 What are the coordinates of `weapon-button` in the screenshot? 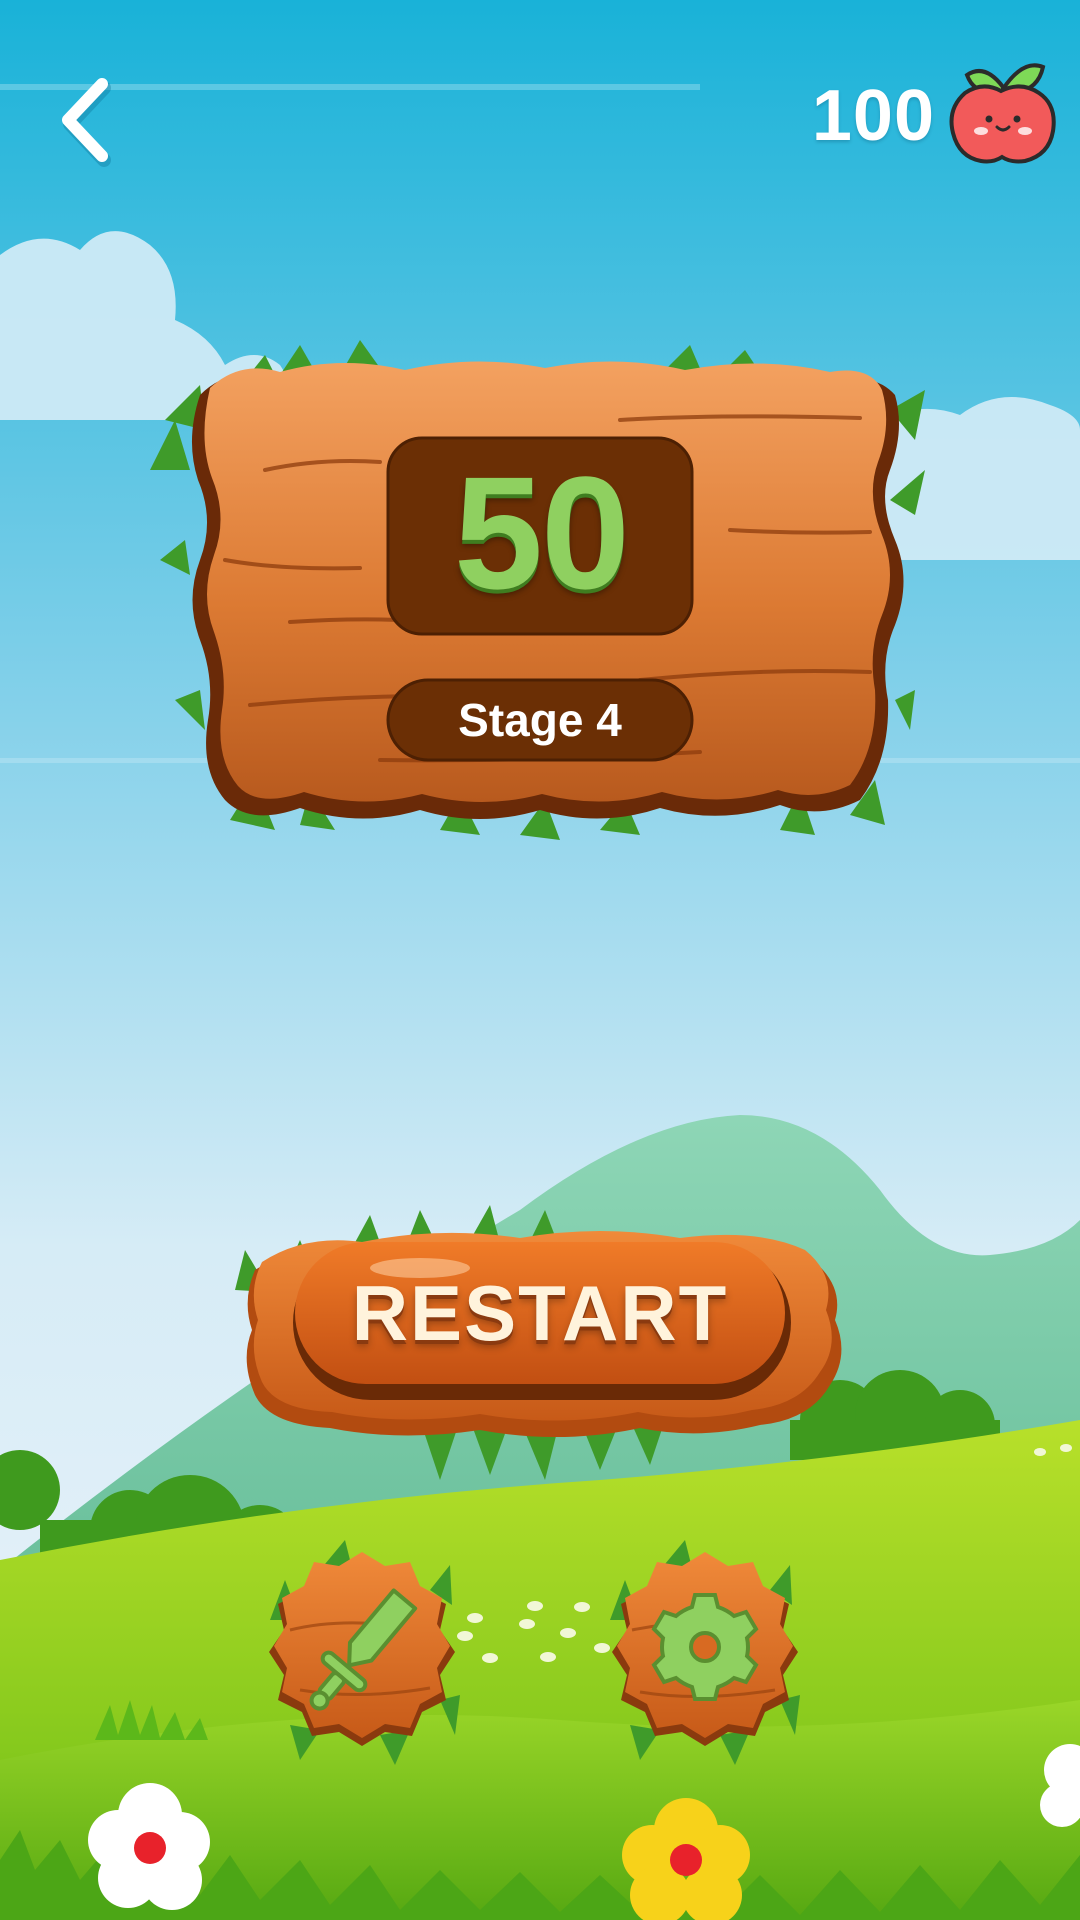 It's located at (362, 1650).